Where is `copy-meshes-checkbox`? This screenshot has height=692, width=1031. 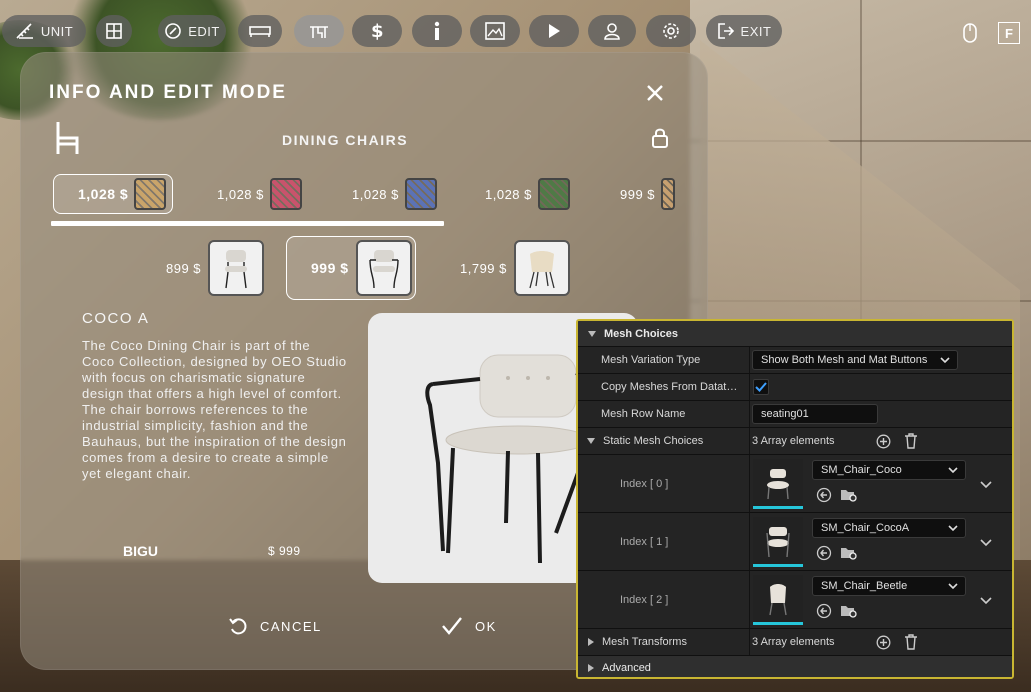 copy-meshes-checkbox is located at coordinates (761, 387).